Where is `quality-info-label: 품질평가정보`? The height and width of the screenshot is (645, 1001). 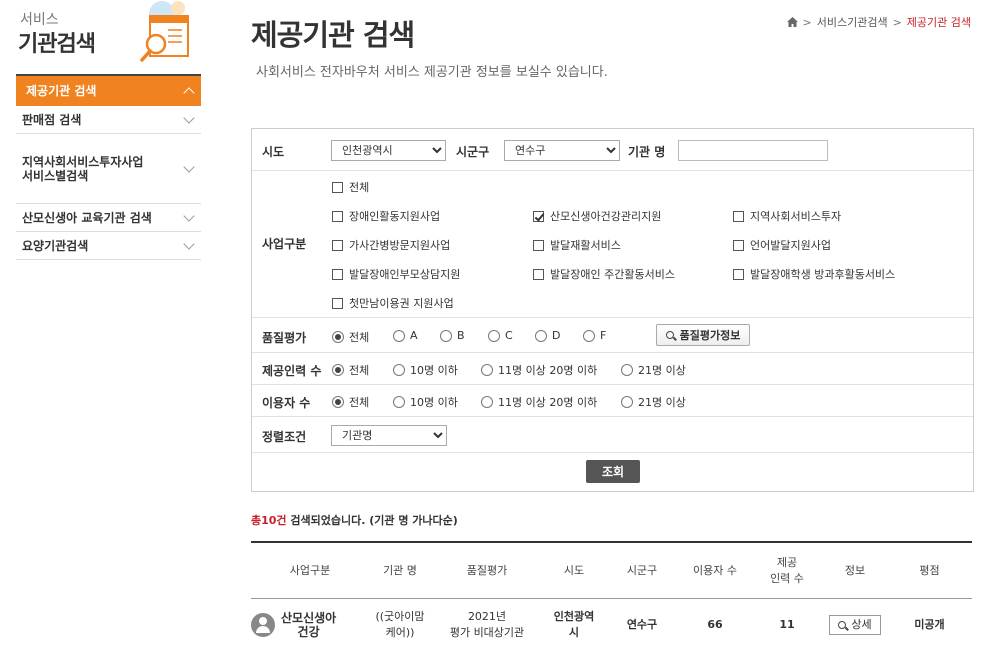
quality-info-label: 품질평가정보 is located at coordinates (710, 335).